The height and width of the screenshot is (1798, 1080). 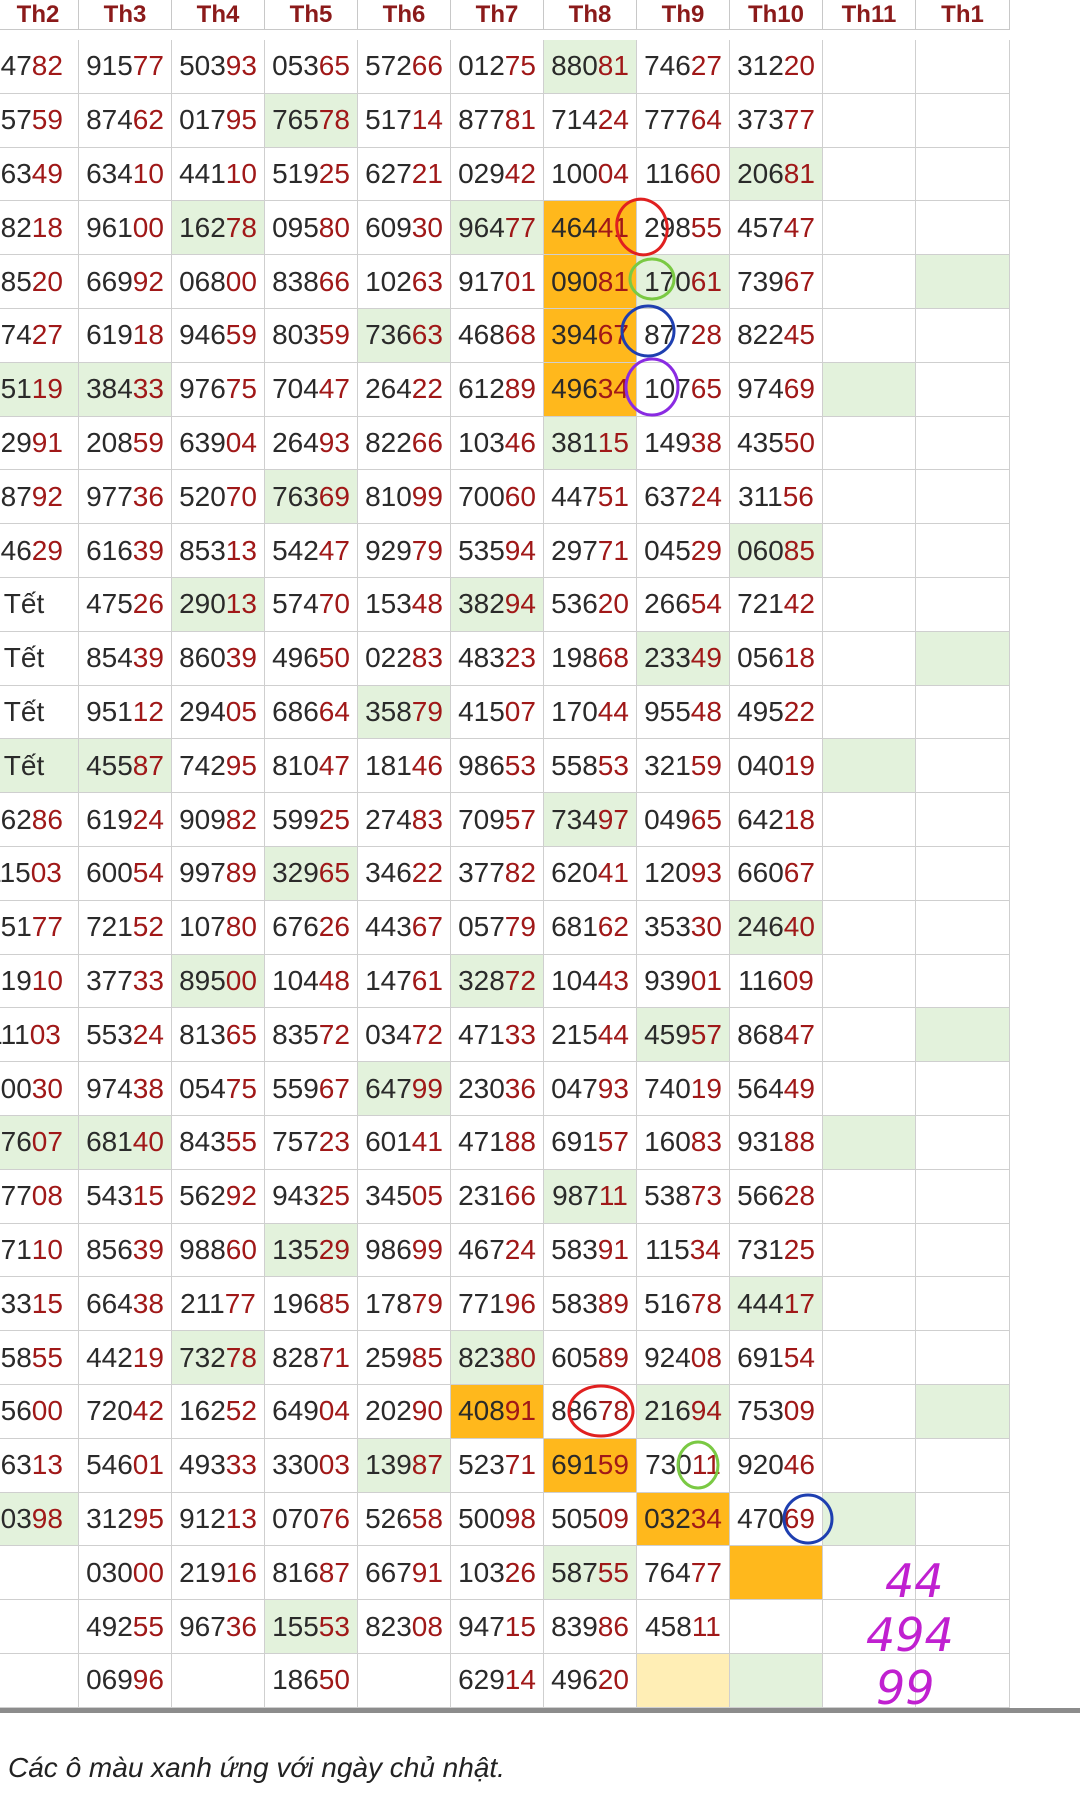 What do you see at coordinates (776, 1143) in the screenshot?
I see `cell-r20-th10: 931 88` at bounding box center [776, 1143].